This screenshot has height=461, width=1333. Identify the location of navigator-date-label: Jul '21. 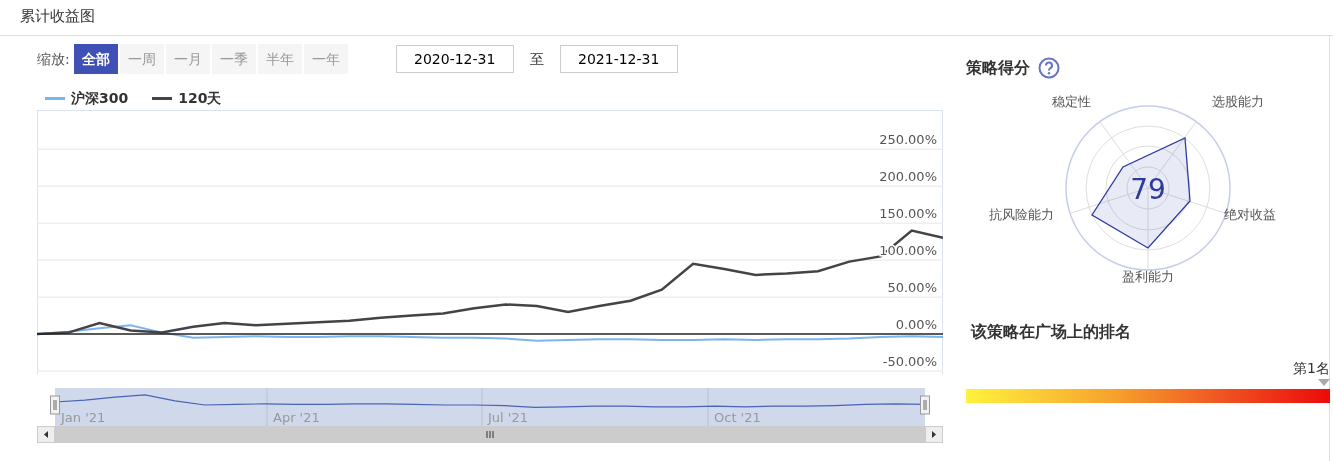
(508, 417).